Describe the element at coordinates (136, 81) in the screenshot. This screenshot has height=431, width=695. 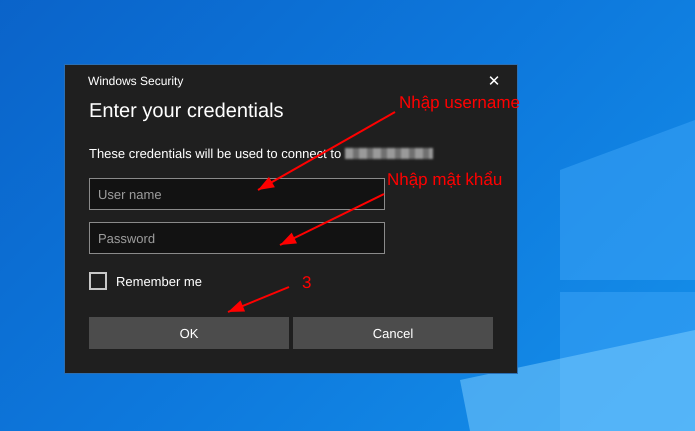
I see `window-title: Windows Security` at that location.